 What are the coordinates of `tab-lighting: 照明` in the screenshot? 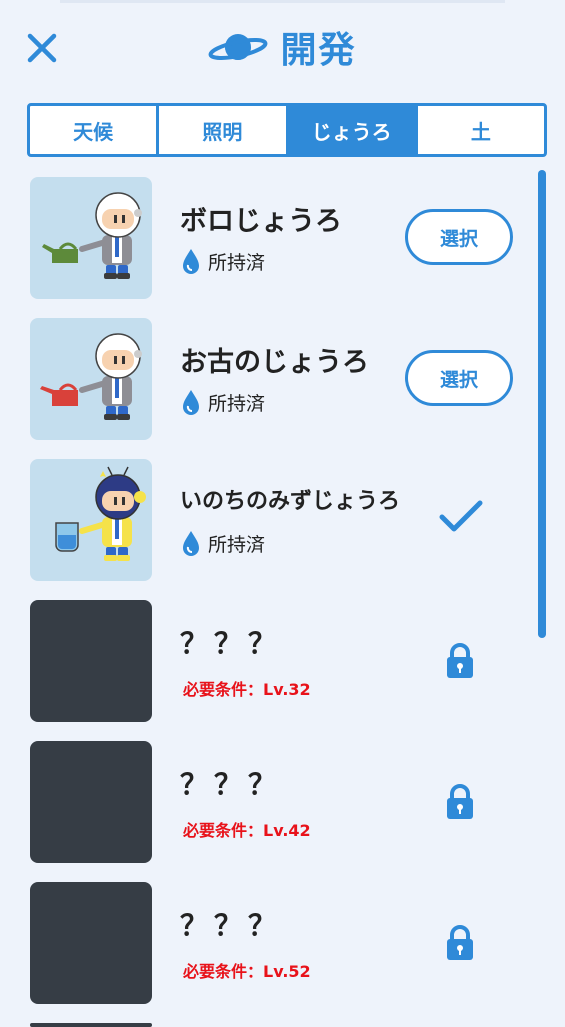 It's located at (224, 130).